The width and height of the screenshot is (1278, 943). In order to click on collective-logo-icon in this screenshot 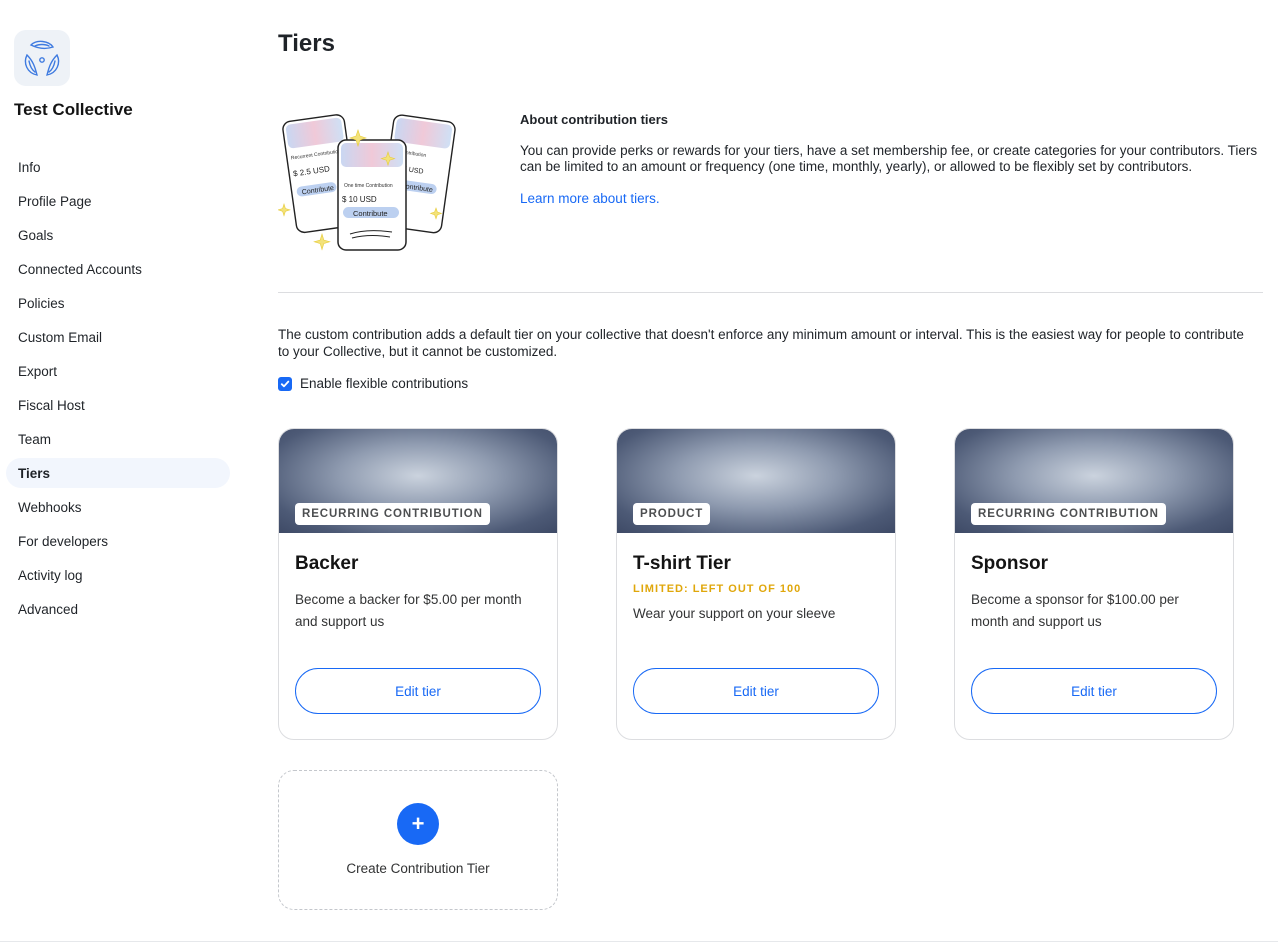, I will do `click(42, 58)`.